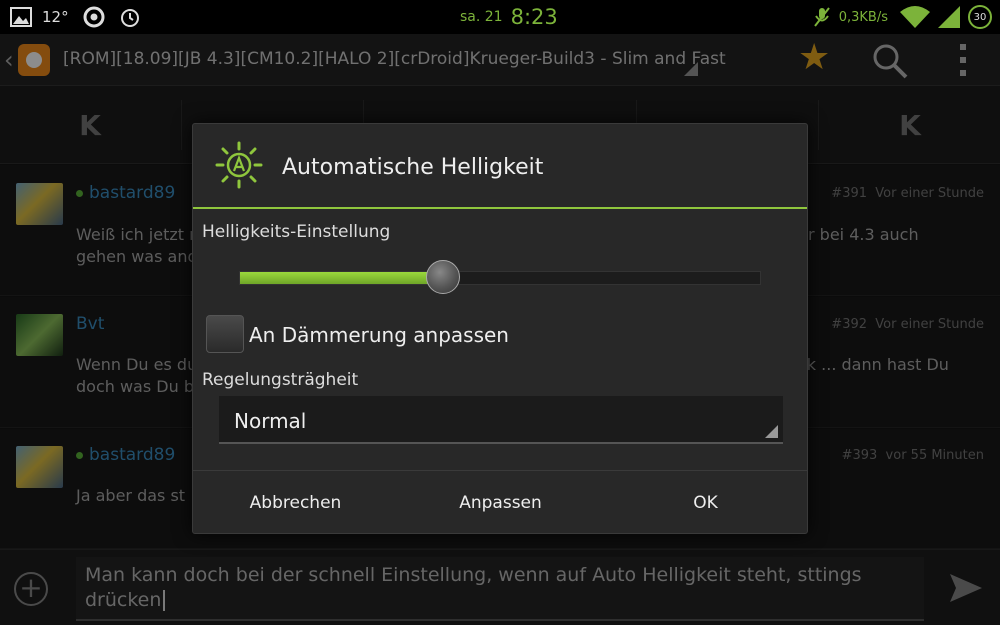  I want to click on net-speed: 0,3KB/s, so click(863, 17).